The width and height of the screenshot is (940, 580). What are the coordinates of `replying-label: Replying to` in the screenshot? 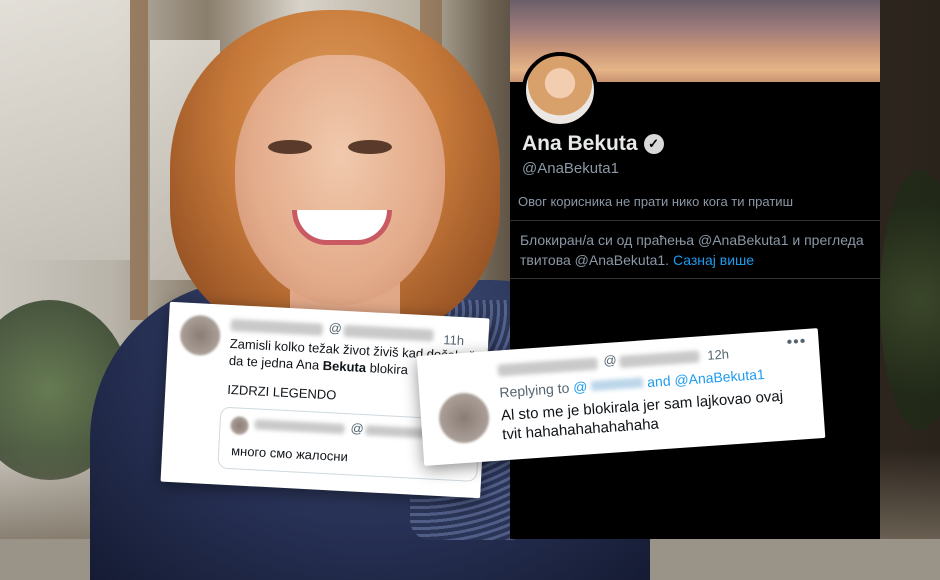 It's located at (536, 390).